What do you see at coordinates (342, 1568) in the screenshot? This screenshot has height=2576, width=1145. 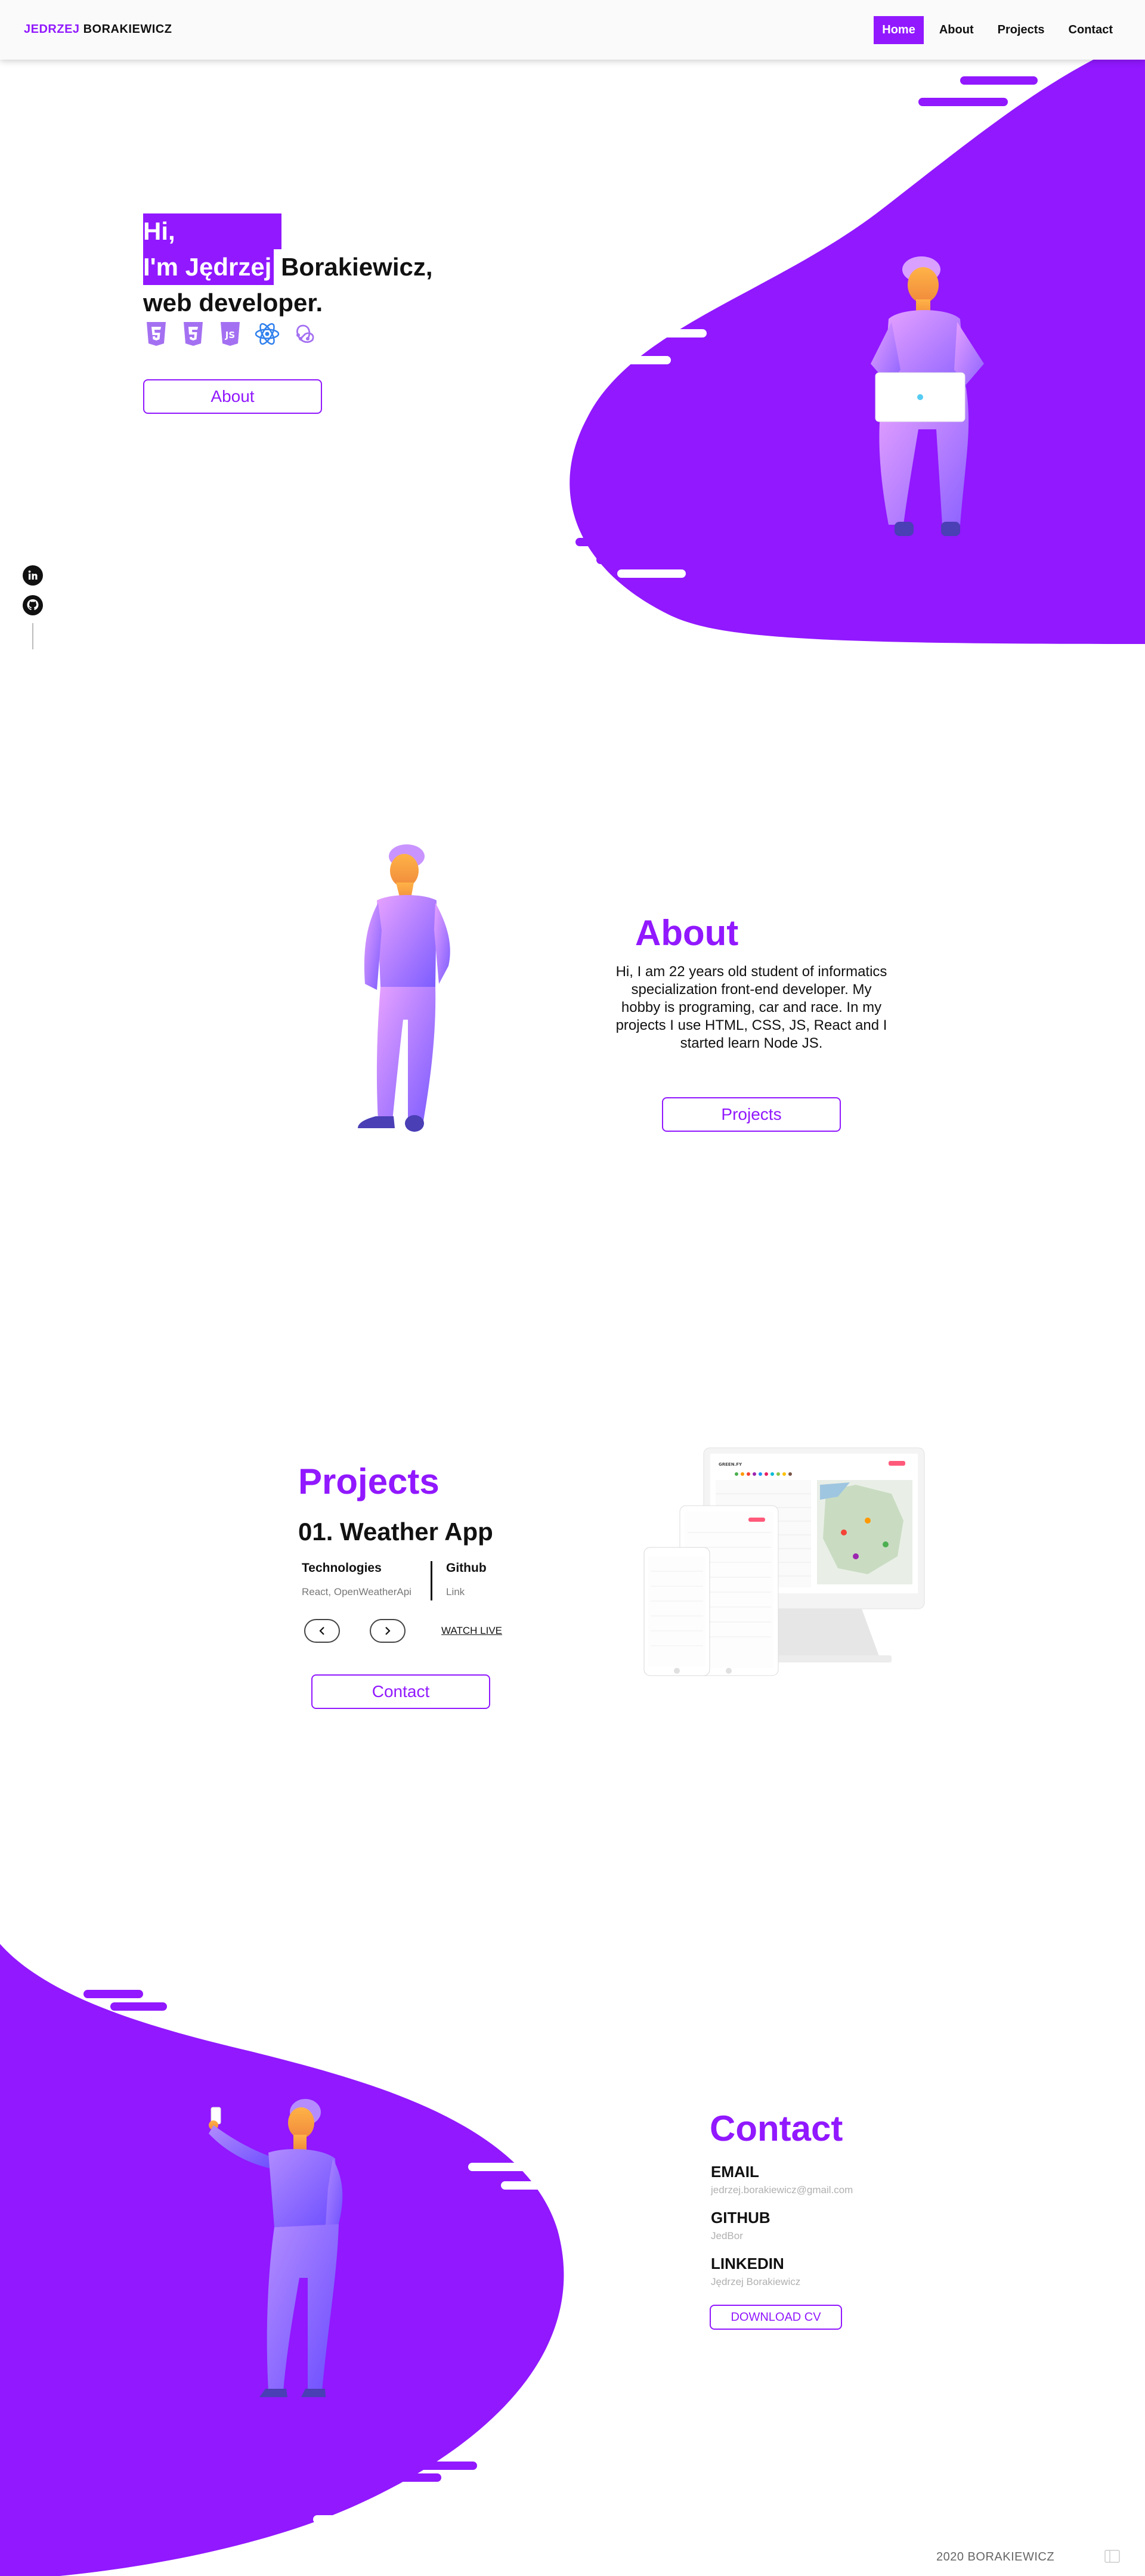 I see `technologies-label: Technologies` at bounding box center [342, 1568].